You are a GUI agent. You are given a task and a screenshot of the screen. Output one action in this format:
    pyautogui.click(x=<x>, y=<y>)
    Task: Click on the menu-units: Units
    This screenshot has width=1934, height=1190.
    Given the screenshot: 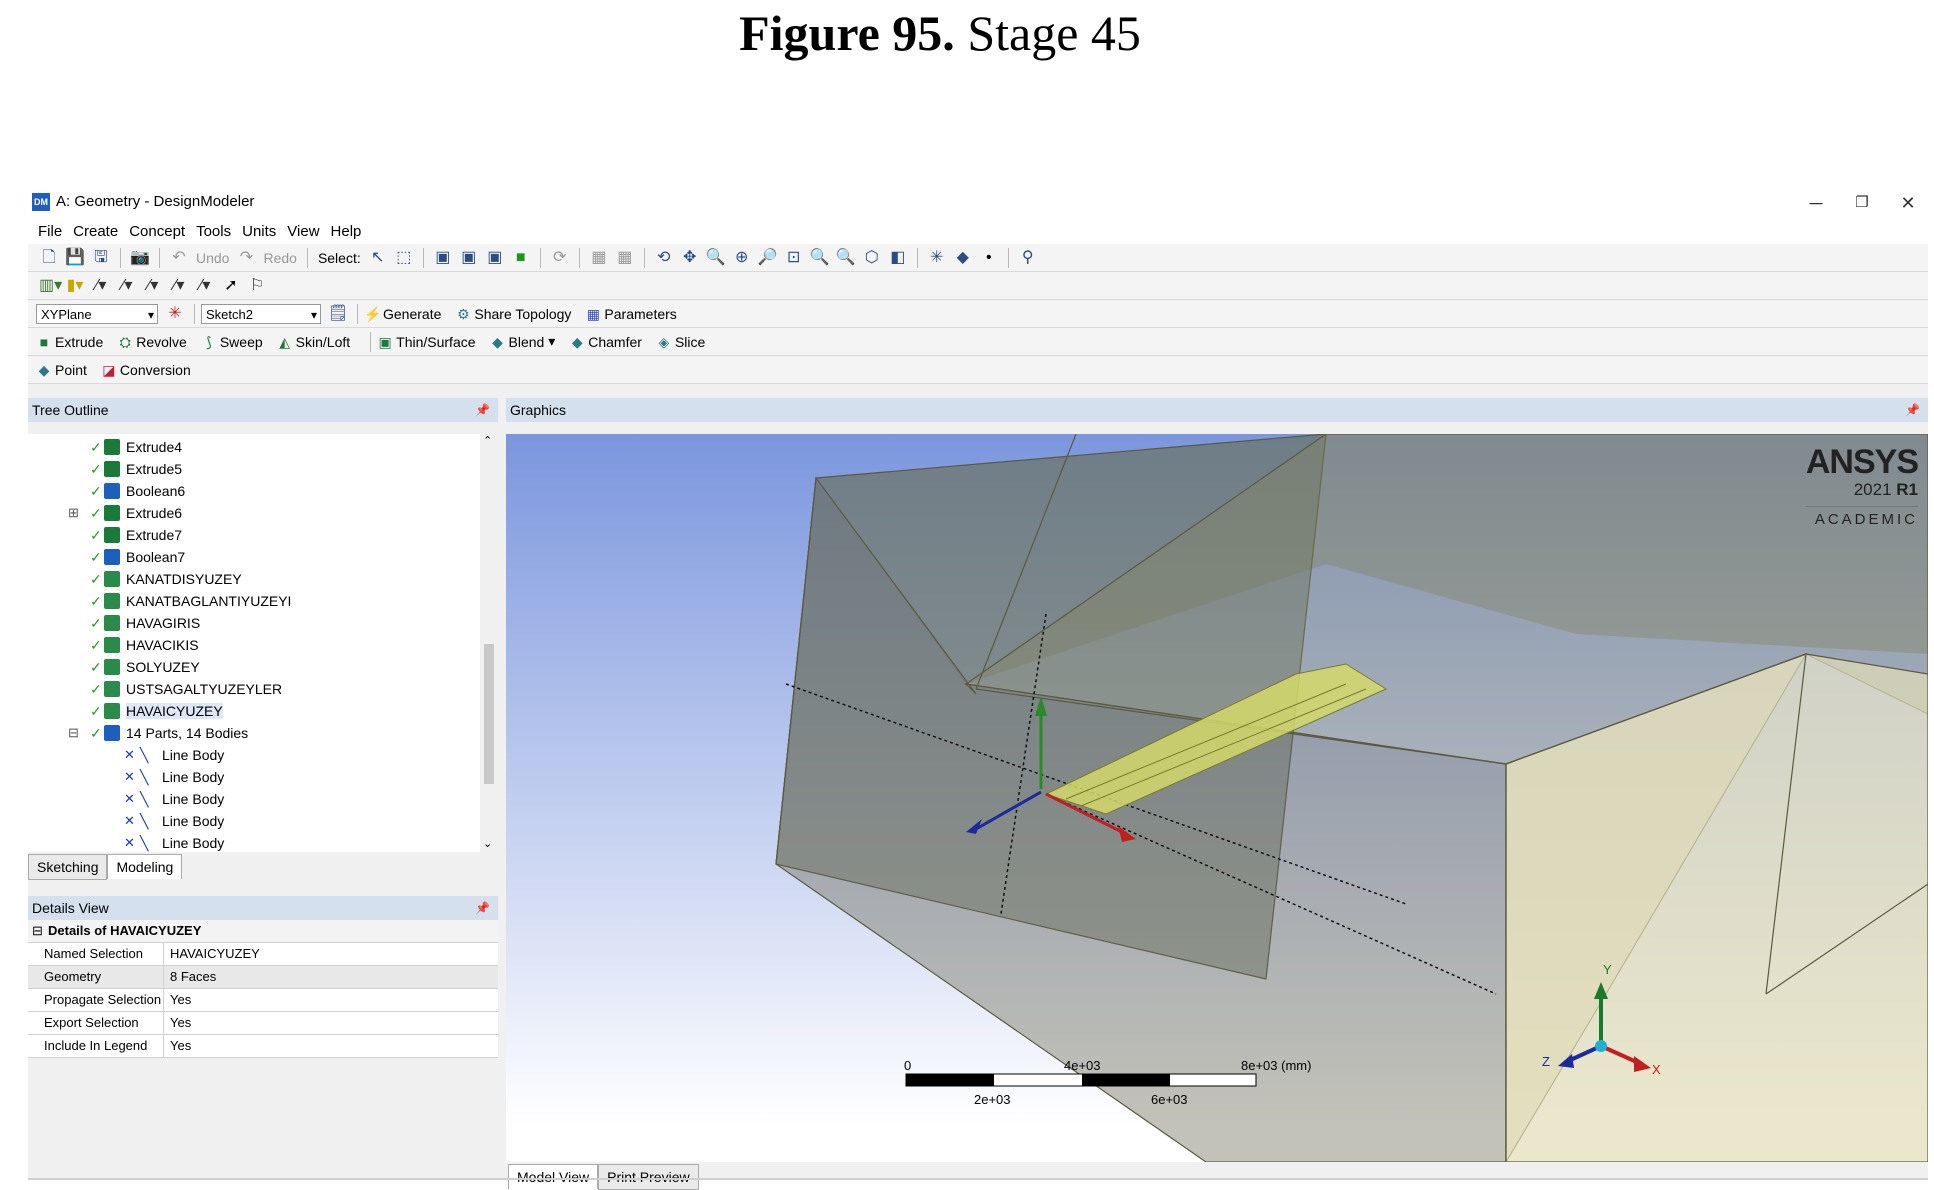 What is the action you would take?
    pyautogui.click(x=259, y=231)
    